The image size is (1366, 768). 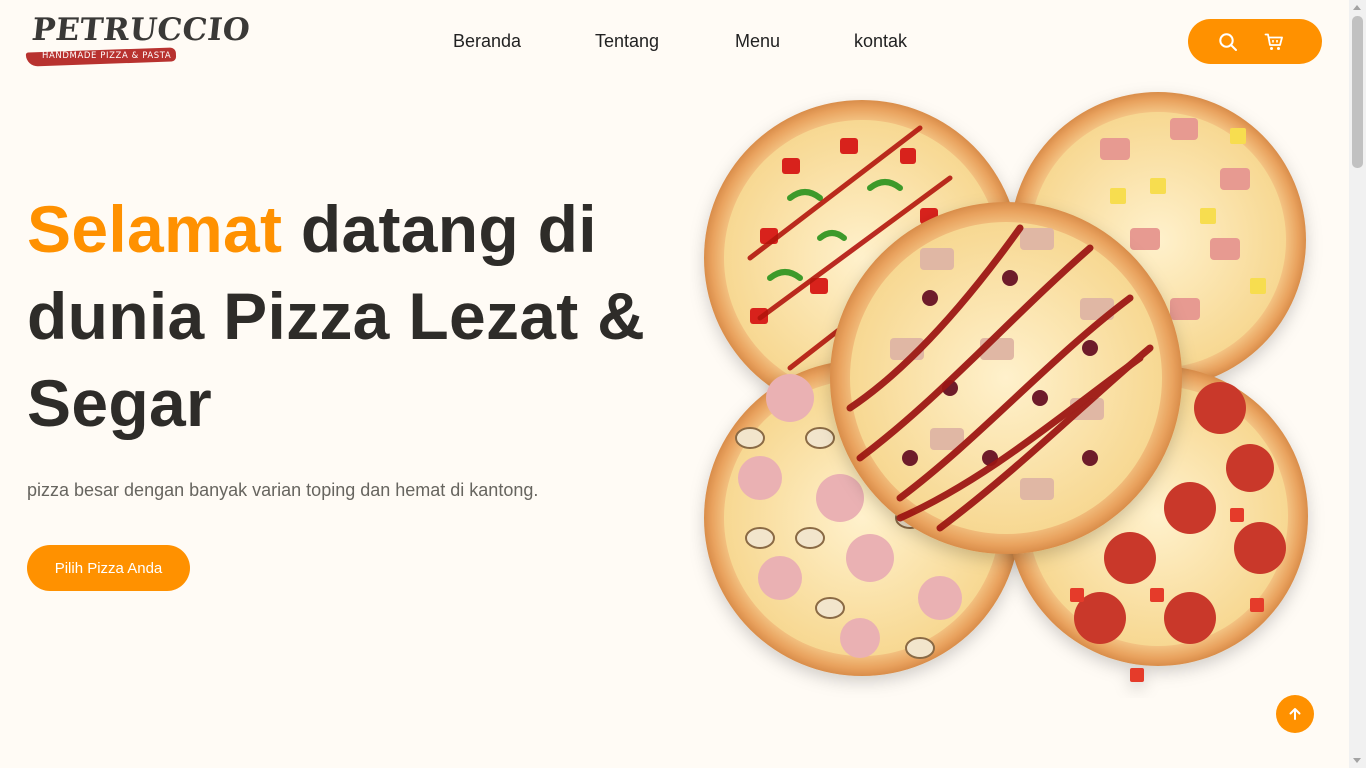 I want to click on logo-tagline: HANDMADE PIZZA & PASTA, so click(x=107, y=56).